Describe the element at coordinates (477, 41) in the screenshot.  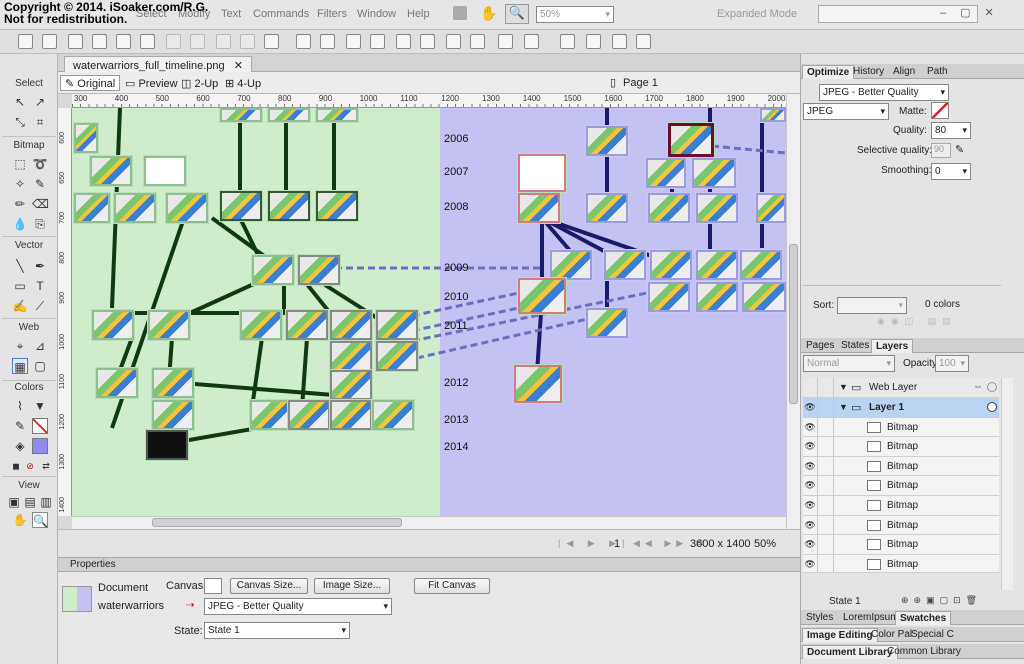
I see `backward-icon` at that location.